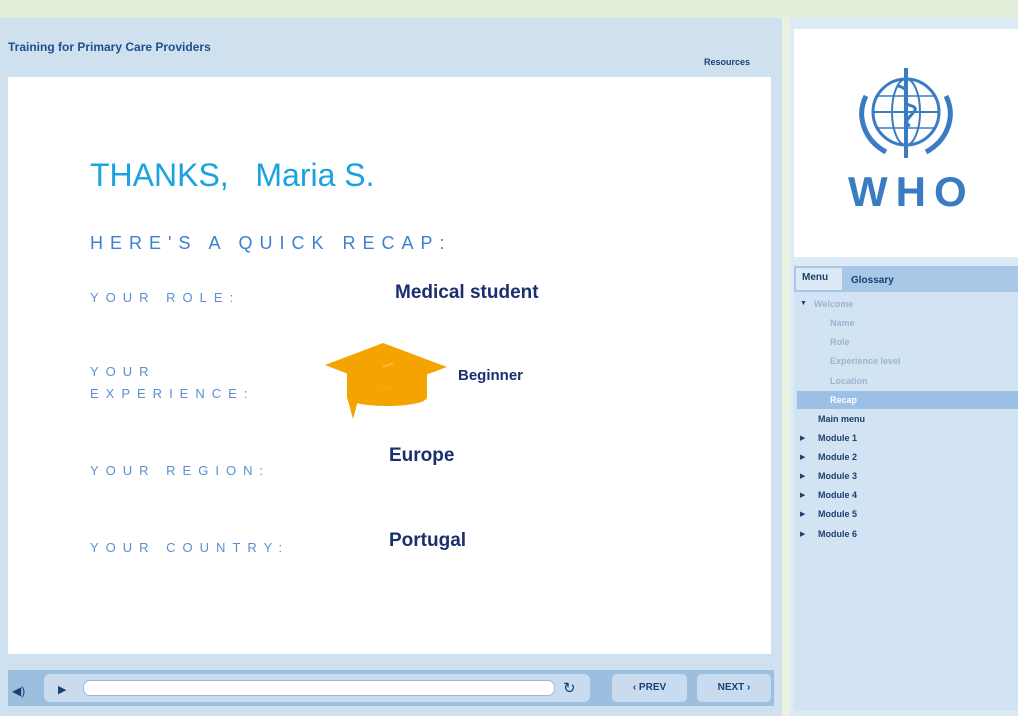  I want to click on resources-link: Resources, so click(727, 62).